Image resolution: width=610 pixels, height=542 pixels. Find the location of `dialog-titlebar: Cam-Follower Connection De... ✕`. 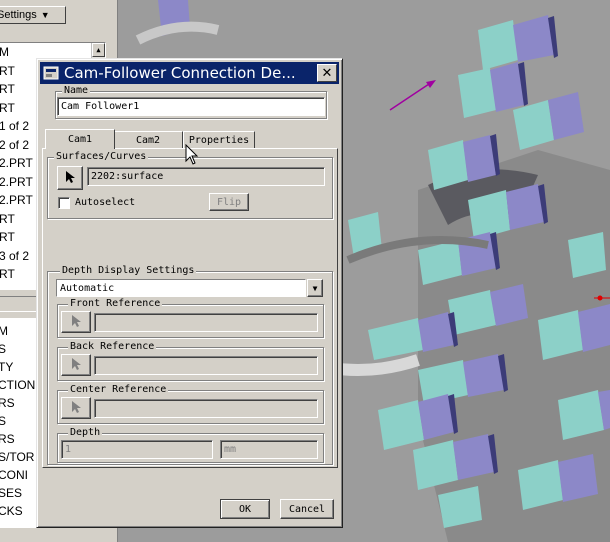

dialog-titlebar: Cam-Follower Connection De... ✕ is located at coordinates (189, 73).